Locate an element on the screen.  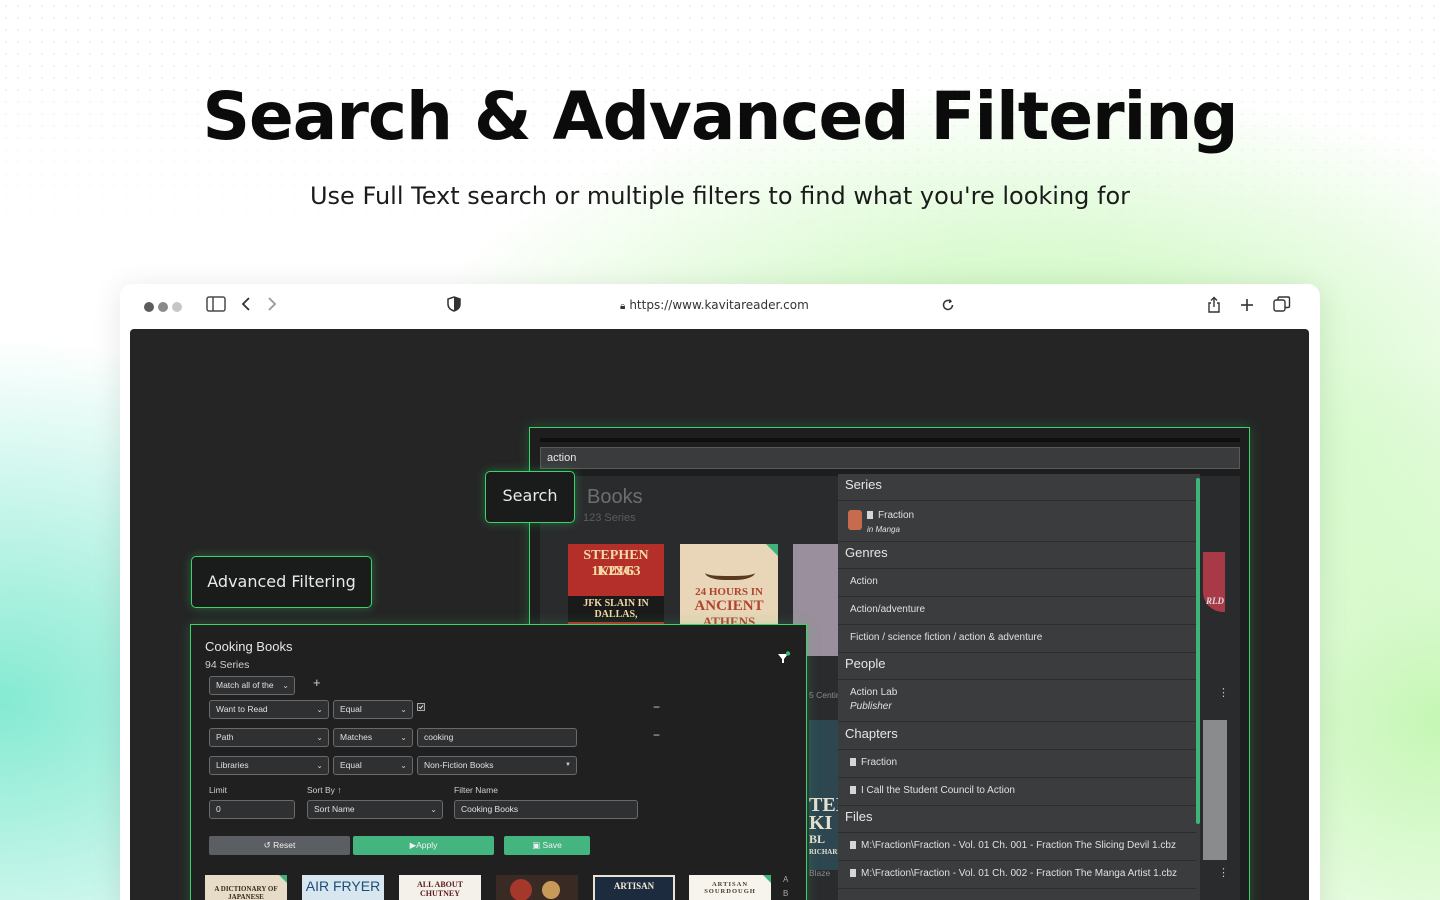
limit-label: Limit is located at coordinates (218, 790).